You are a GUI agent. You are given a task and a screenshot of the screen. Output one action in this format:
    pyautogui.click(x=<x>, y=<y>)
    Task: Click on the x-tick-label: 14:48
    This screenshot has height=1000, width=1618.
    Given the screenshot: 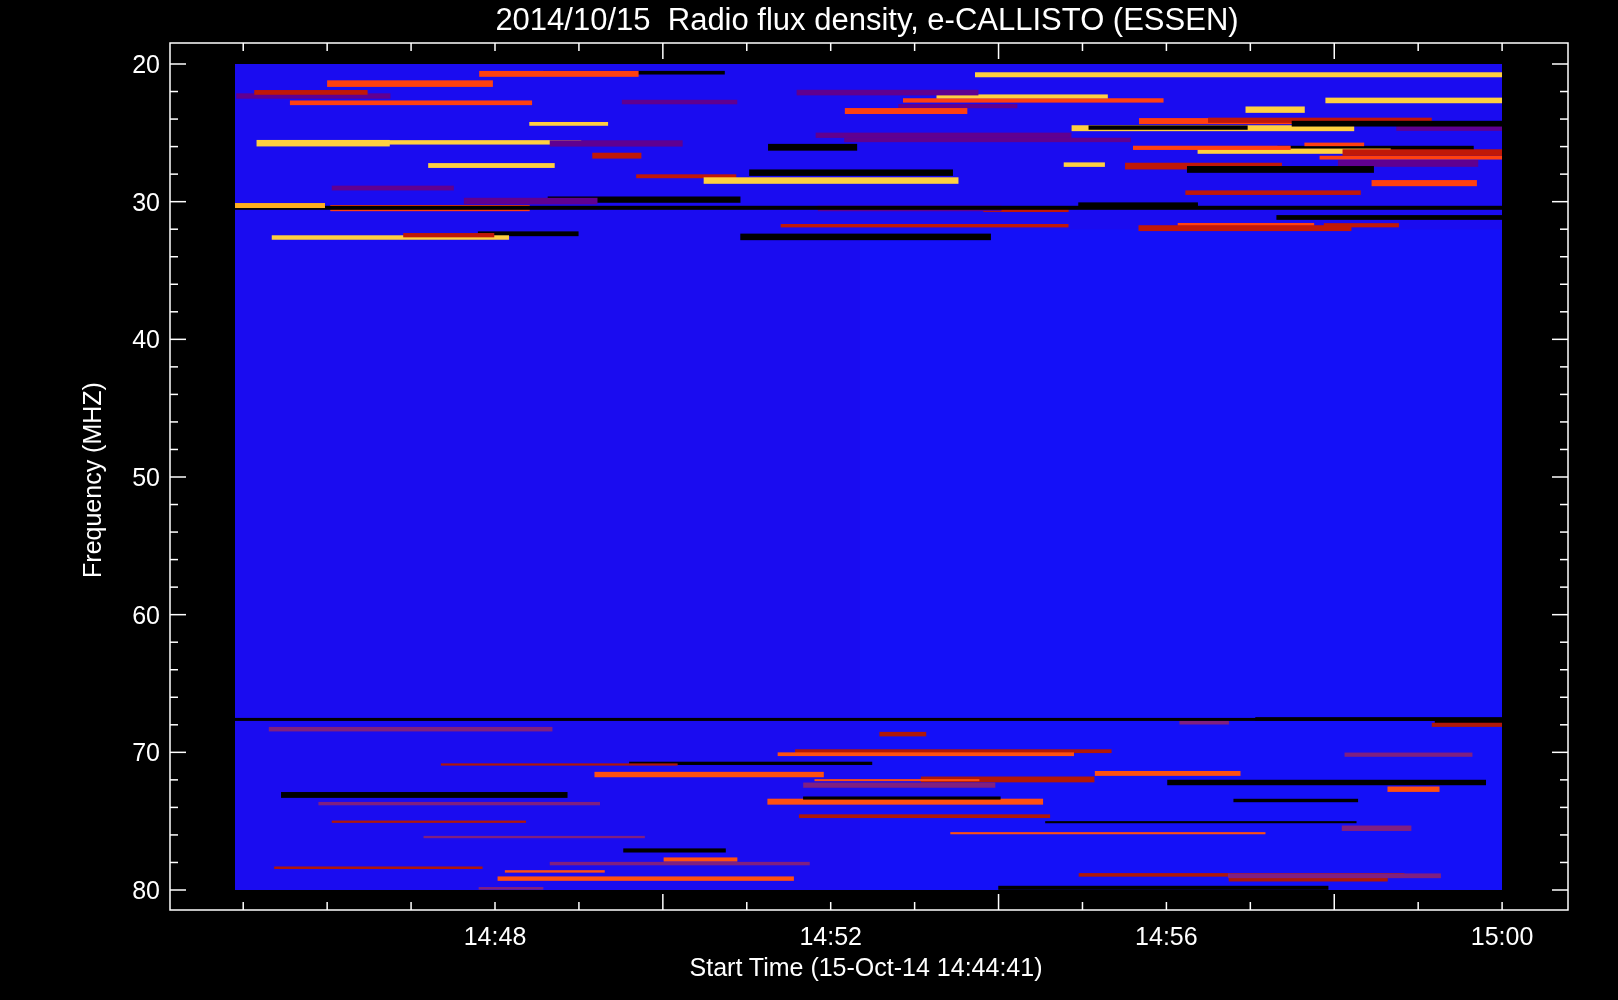 What is the action you would take?
    pyautogui.click(x=495, y=936)
    